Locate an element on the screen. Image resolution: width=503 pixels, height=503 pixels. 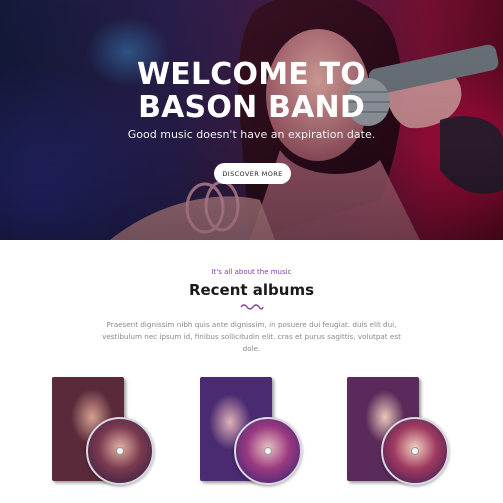
section-eyebrow: It's all about the music is located at coordinates (251, 272).